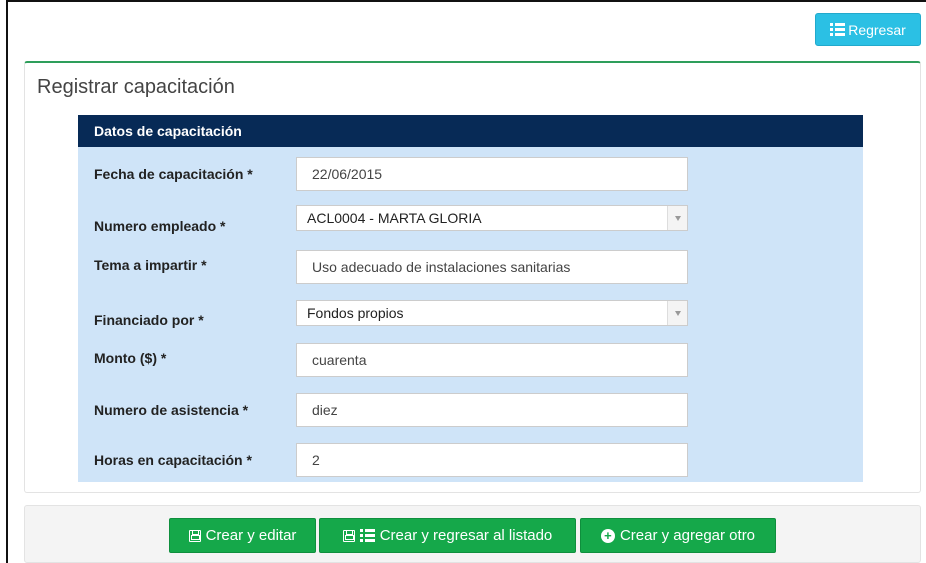 The width and height of the screenshot is (926, 563). What do you see at coordinates (355, 313) in the screenshot?
I see `financiado-value: Fondos propios` at bounding box center [355, 313].